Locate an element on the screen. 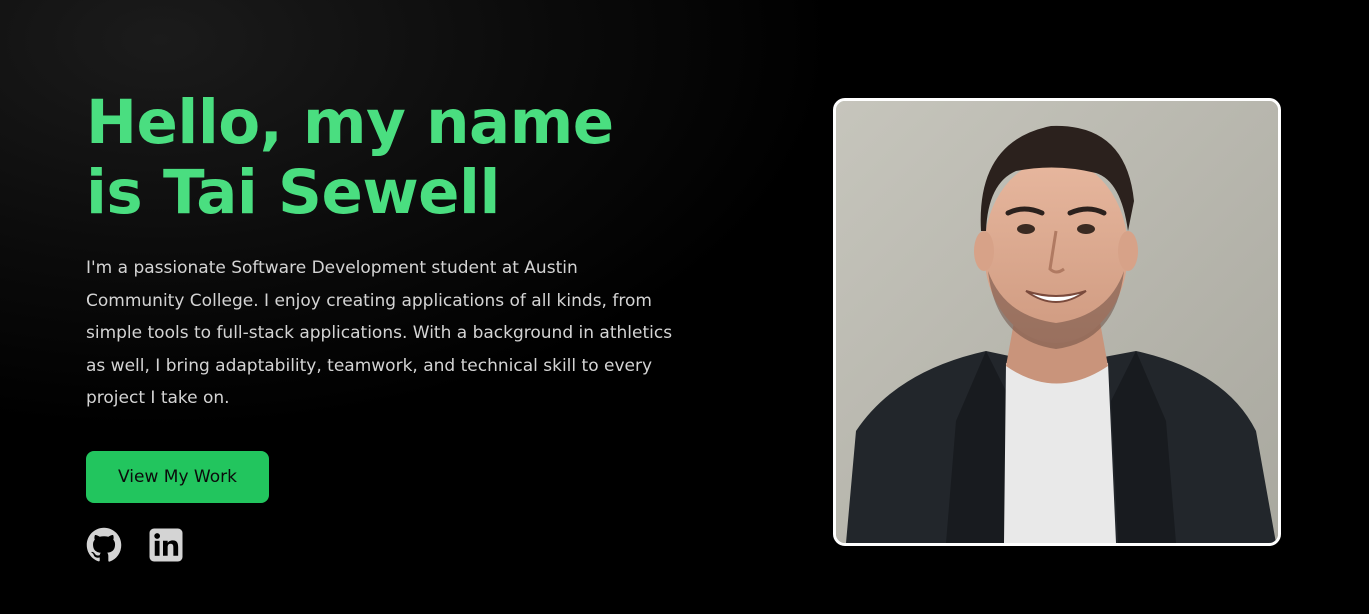 Image resolution: width=1369 pixels, height=614 pixels. linkedin-link is located at coordinates (166, 545).